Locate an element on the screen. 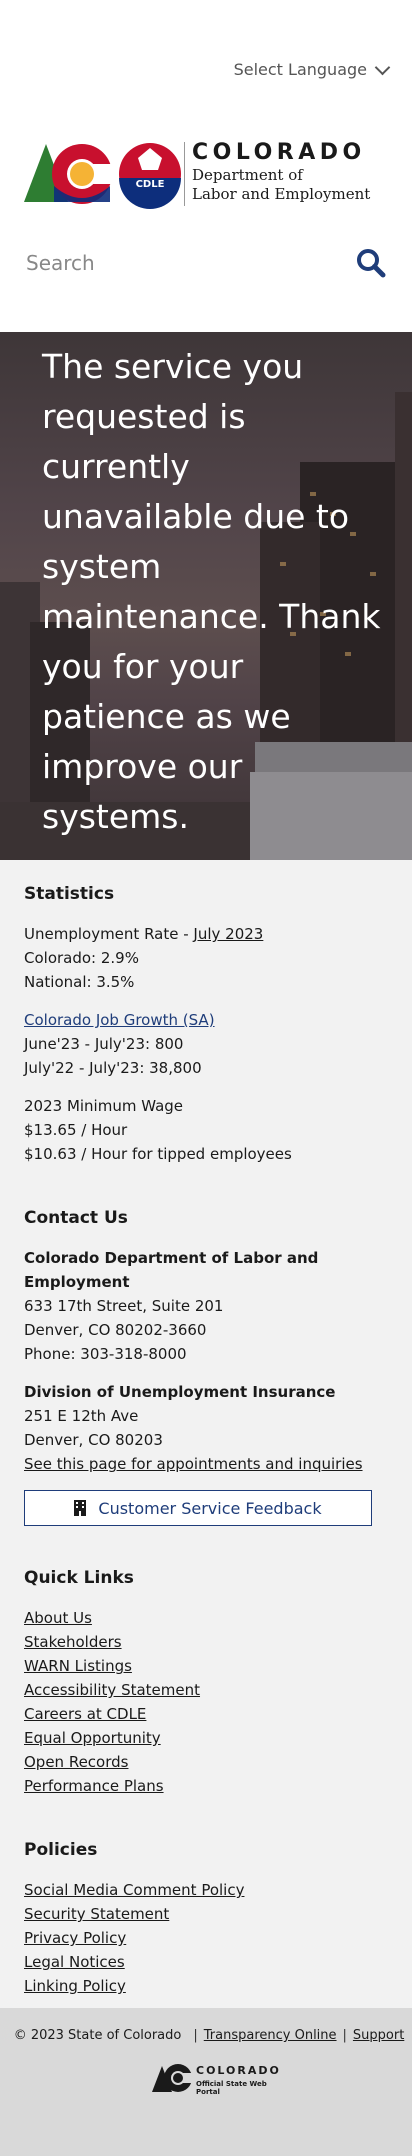 The width and height of the screenshot is (412, 2156). unemployment-label: Unemployment Rate - is located at coordinates (109, 934).